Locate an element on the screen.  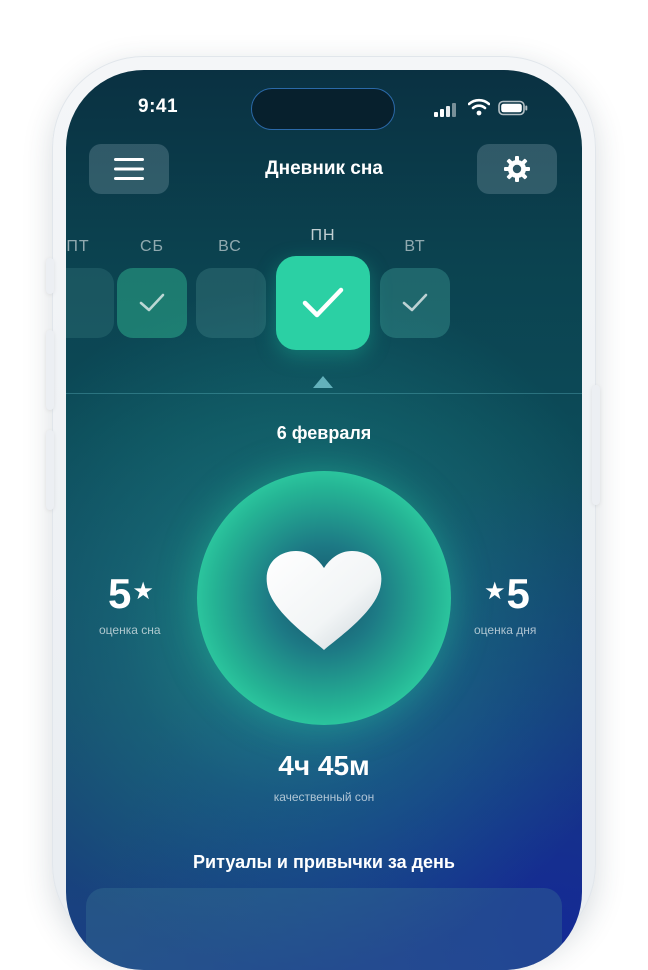
status-bar: 9:41 is located at coordinates (324, 109).